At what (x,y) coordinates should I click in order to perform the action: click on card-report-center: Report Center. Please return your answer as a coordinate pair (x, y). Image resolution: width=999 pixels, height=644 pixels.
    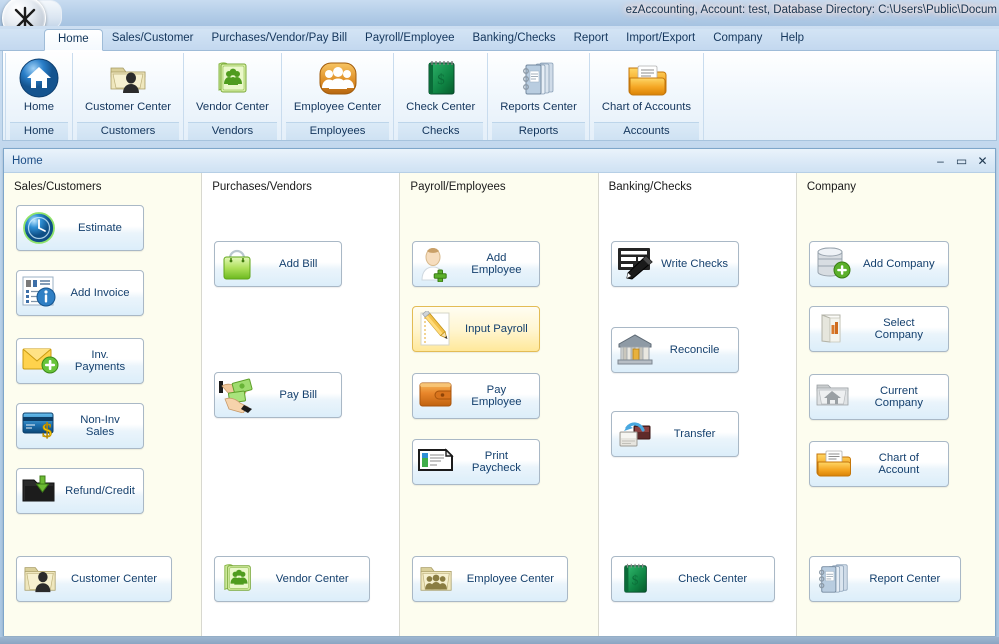
    Looking at the image, I should click on (884, 579).